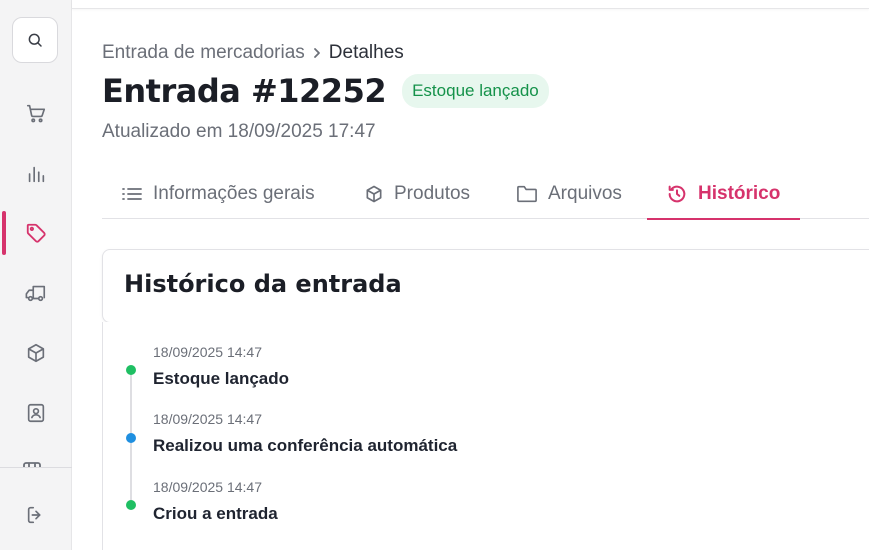 The image size is (869, 550). I want to click on tab-files: Arquivos, so click(569, 193).